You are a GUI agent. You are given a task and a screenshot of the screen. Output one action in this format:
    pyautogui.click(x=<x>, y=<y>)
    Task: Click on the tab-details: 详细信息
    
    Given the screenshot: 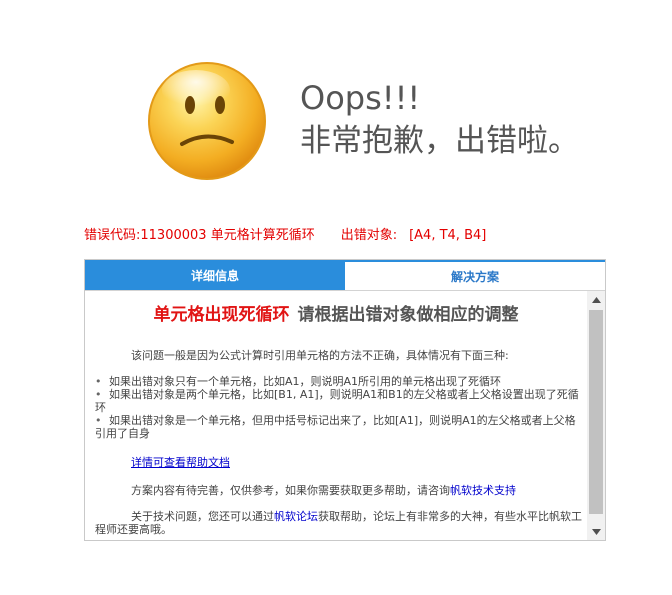 What is the action you would take?
    pyautogui.click(x=215, y=275)
    